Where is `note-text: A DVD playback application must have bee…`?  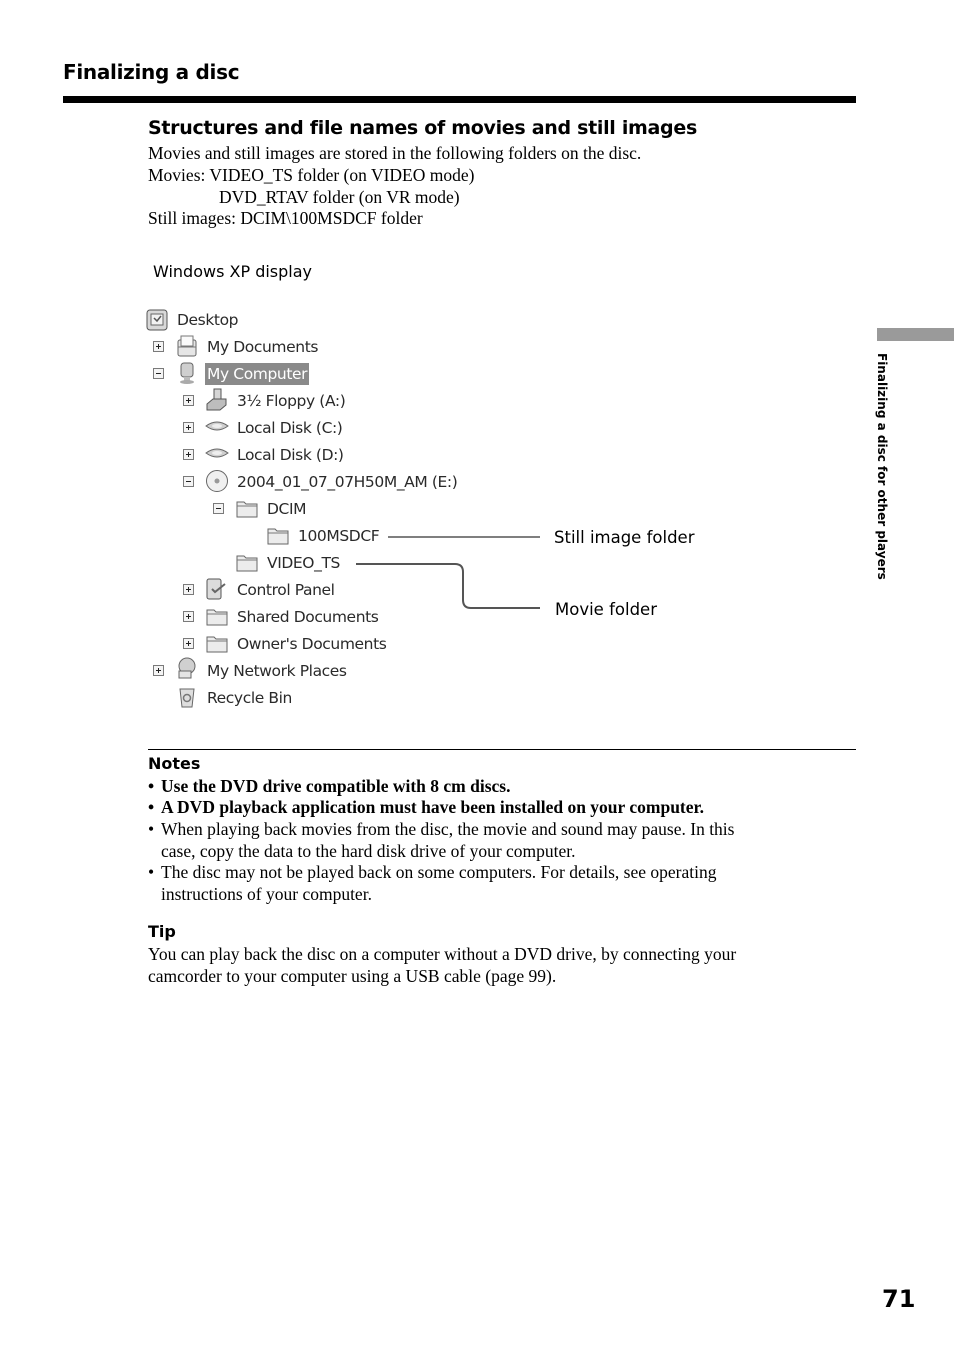 note-text: A DVD playback application must have bee… is located at coordinates (433, 807).